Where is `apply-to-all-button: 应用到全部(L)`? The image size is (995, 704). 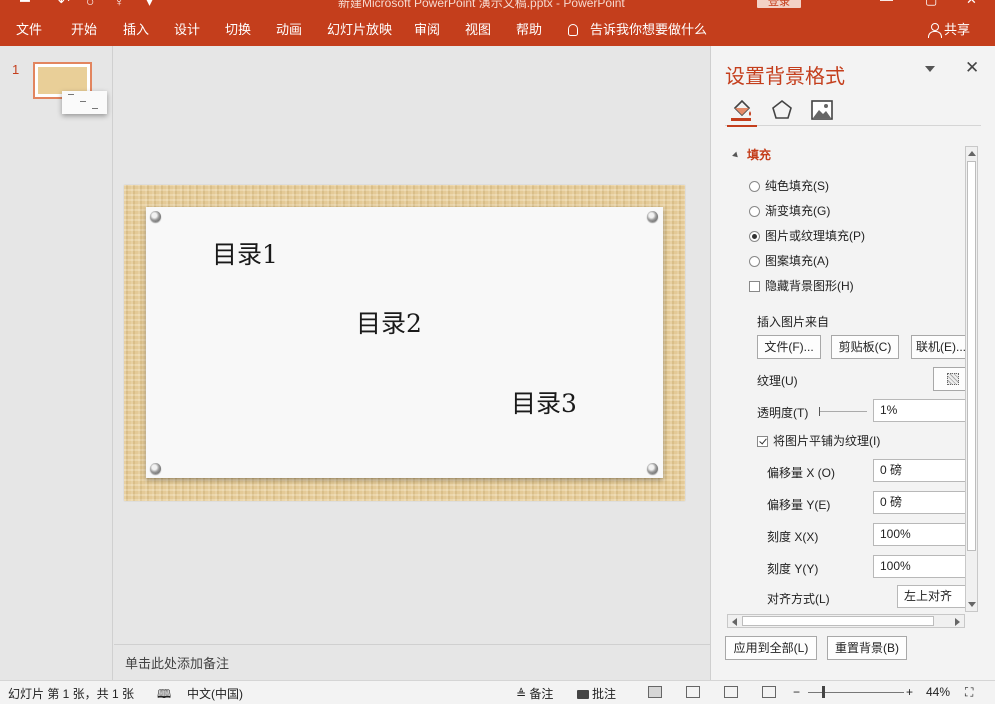
apply-to-all-button: 应用到全部(L) is located at coordinates (771, 648).